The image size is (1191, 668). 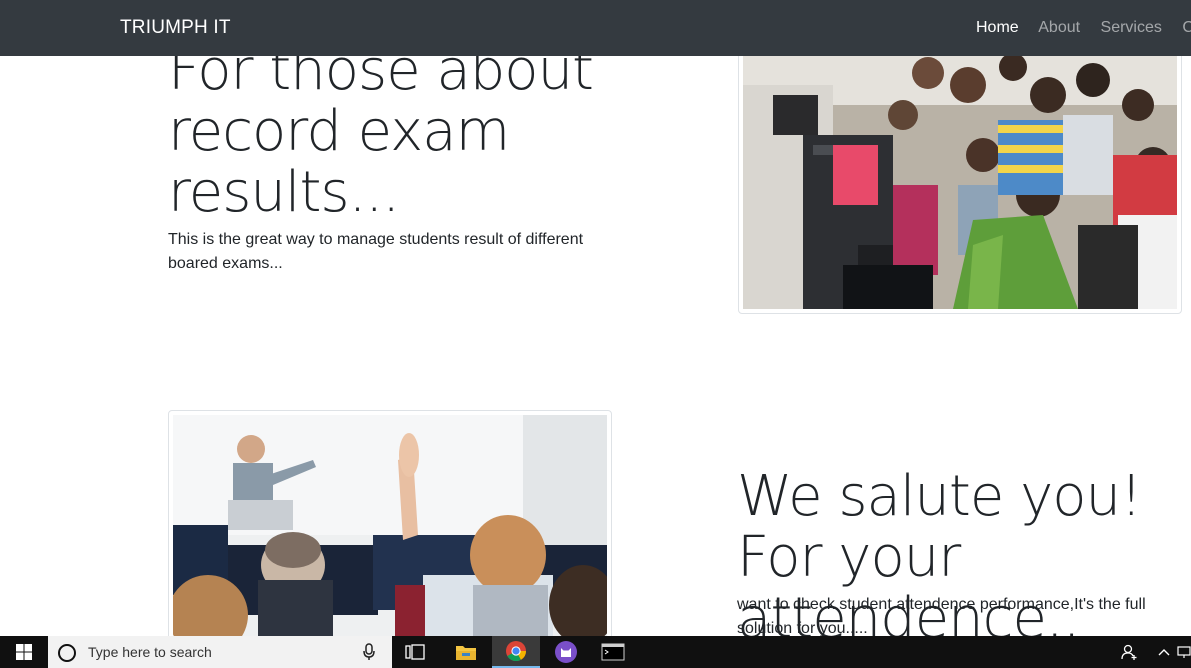 I want to click on nav-link-contact: Cor, so click(x=1186, y=27).